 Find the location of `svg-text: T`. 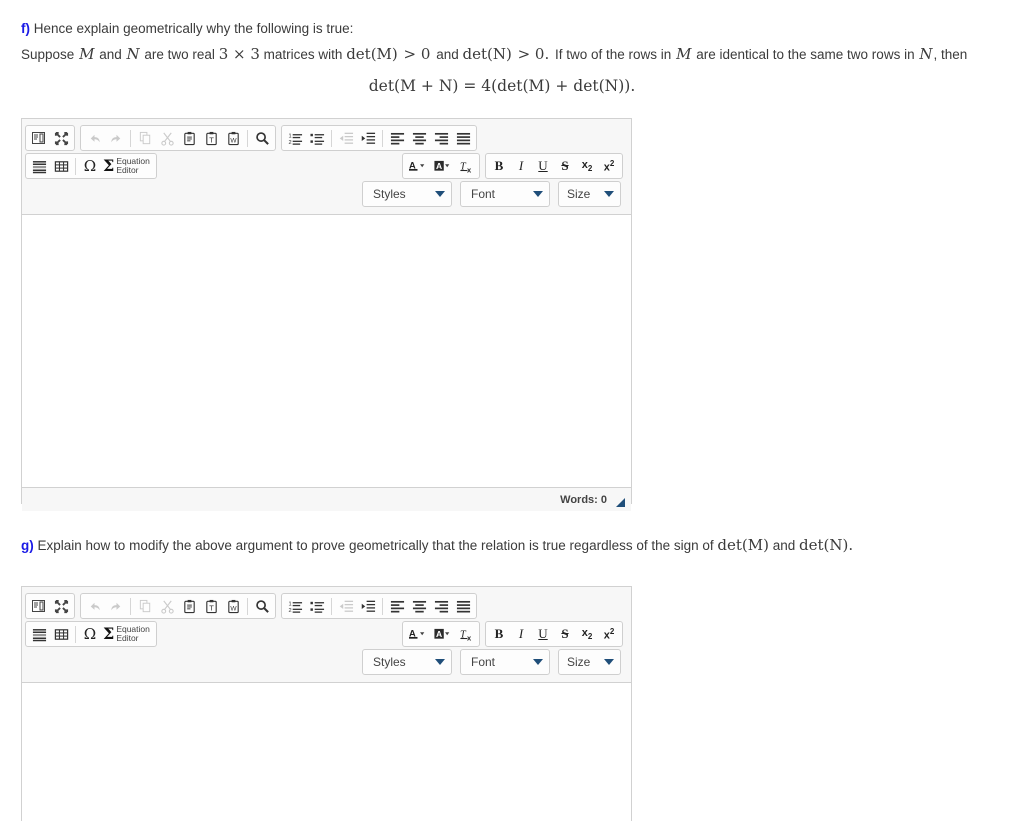

svg-text: T is located at coordinates (211, 607).